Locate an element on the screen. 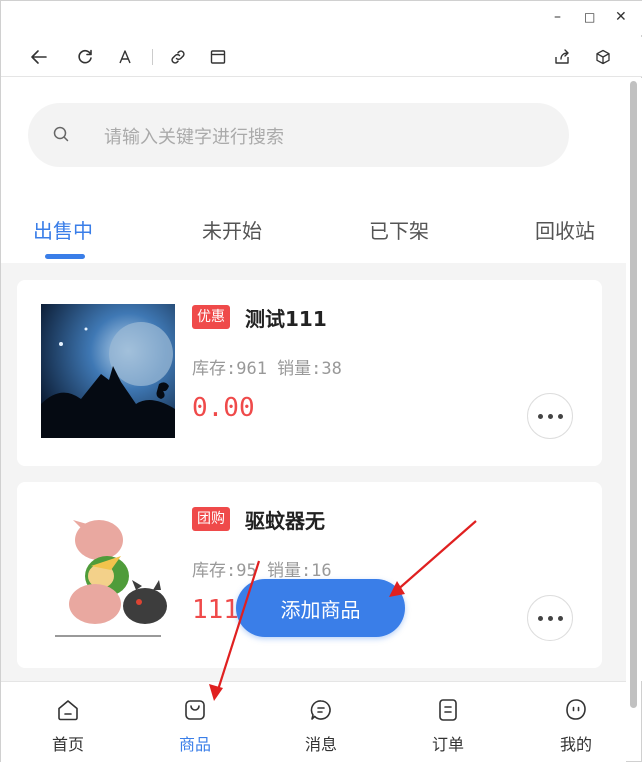 The image size is (642, 764). product-title: 测试111 is located at coordinates (286, 317).